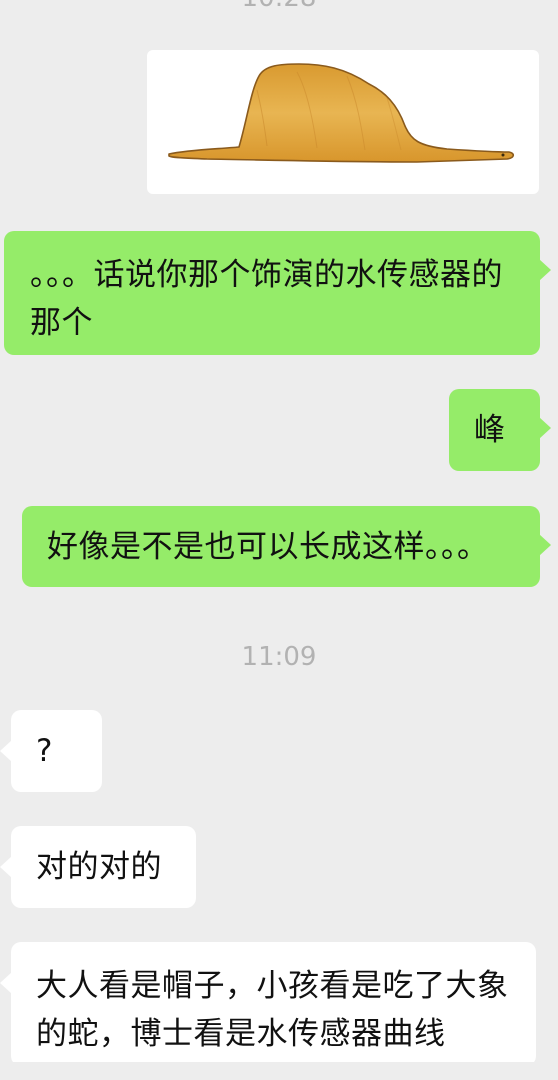  What do you see at coordinates (279, 7) in the screenshot?
I see `timestamp-top: 10:28` at bounding box center [279, 7].